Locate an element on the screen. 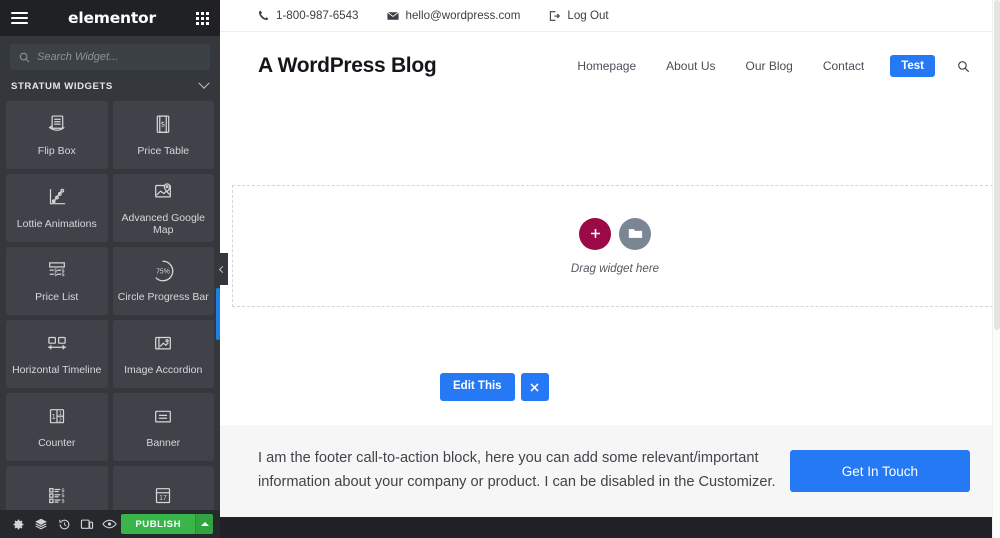 The height and width of the screenshot is (538, 1000). responsive-mode-button is located at coordinates (87, 524).